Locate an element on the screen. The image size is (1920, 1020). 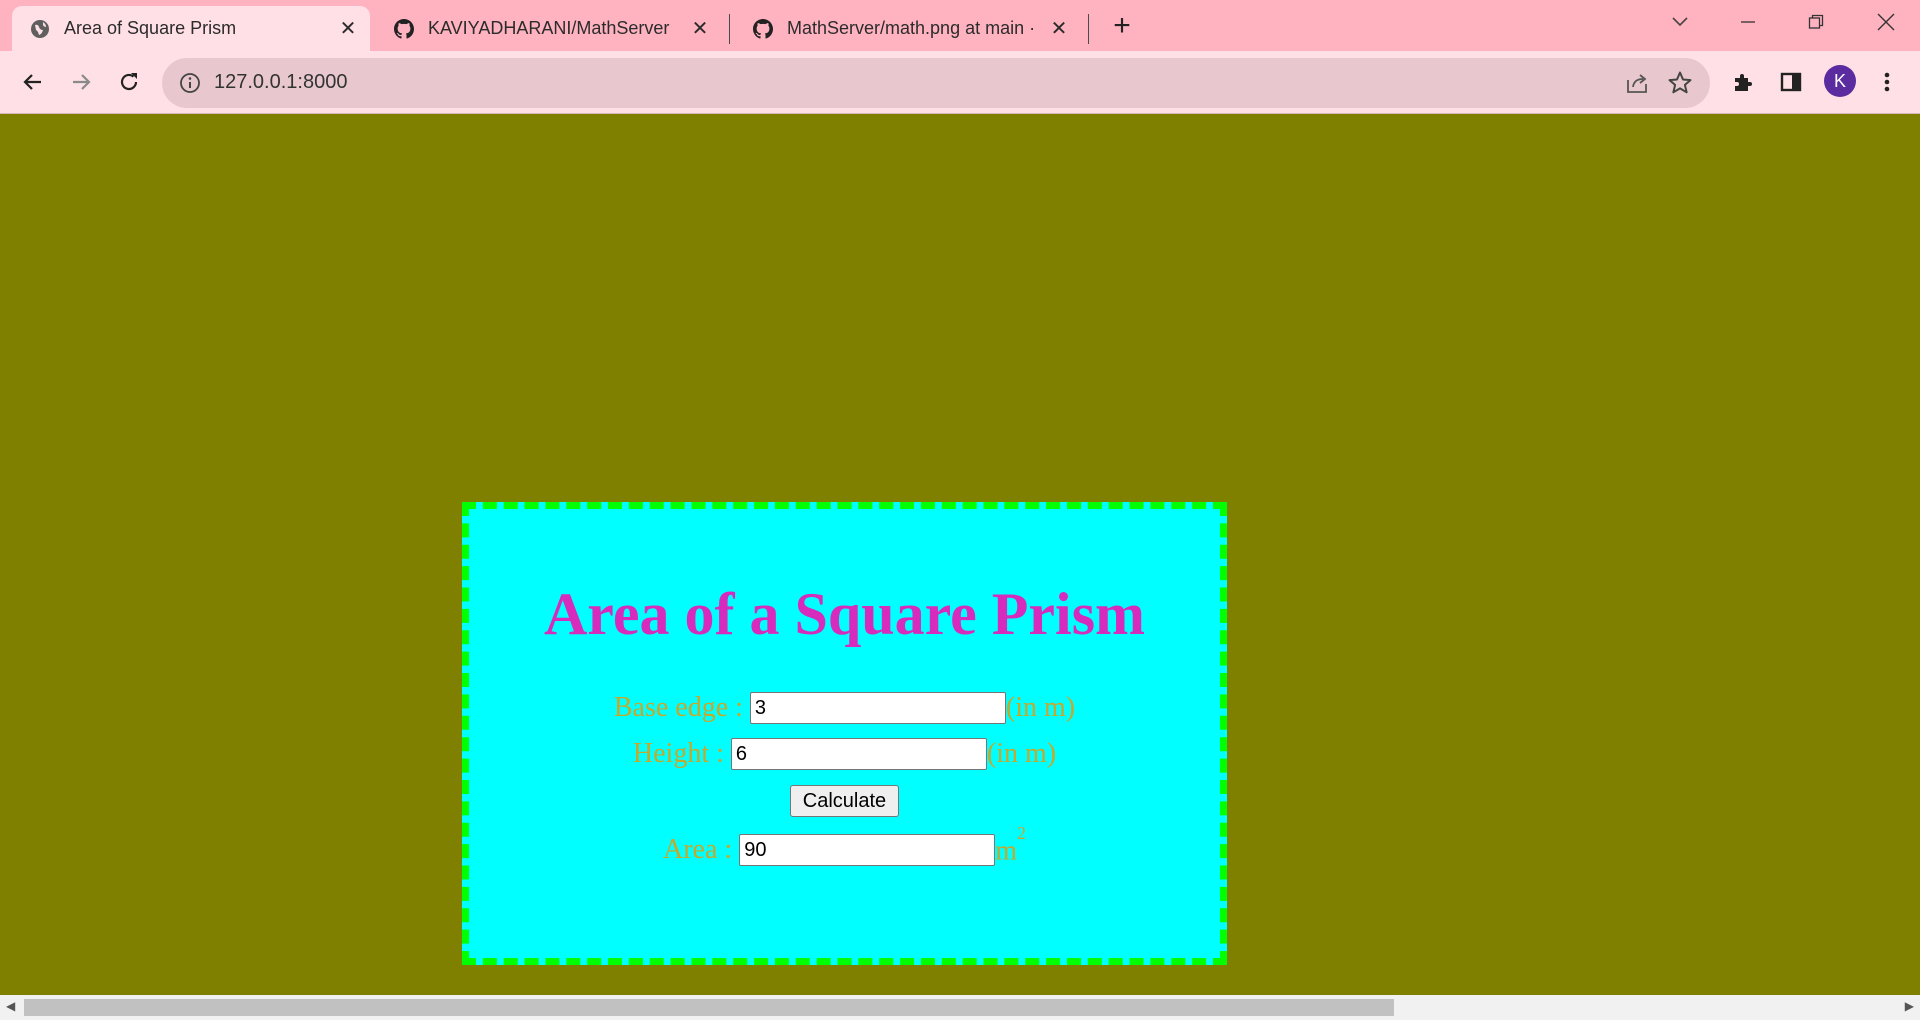
scrollbar-thumb is located at coordinates (709, 1007).